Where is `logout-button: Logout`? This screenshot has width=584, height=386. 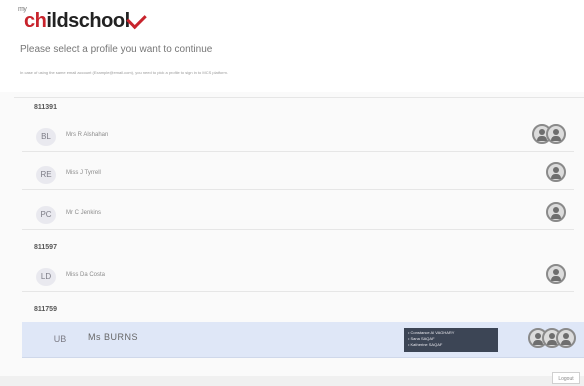 logout-button: Logout is located at coordinates (566, 378).